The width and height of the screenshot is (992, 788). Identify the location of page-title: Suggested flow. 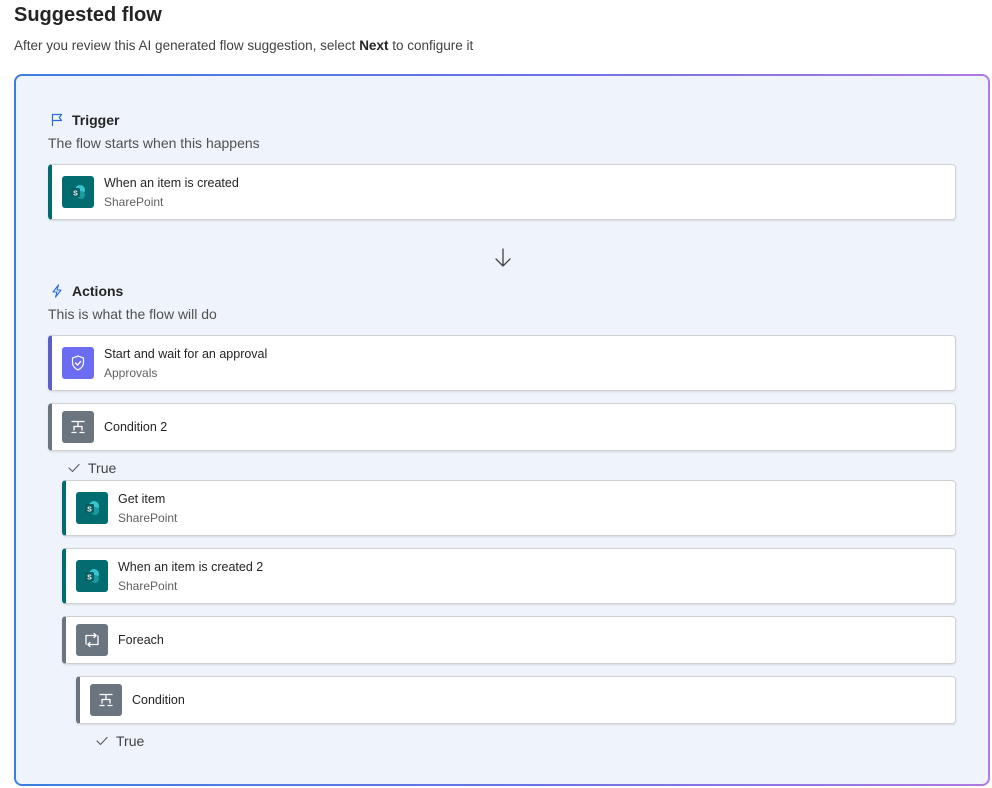
(88, 15).